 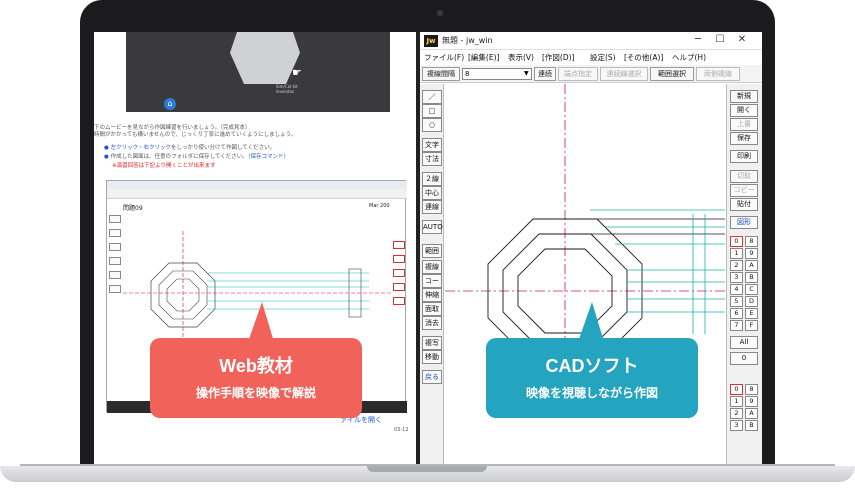 I want to click on menu-other: [その他(A)], so click(x=643, y=57).